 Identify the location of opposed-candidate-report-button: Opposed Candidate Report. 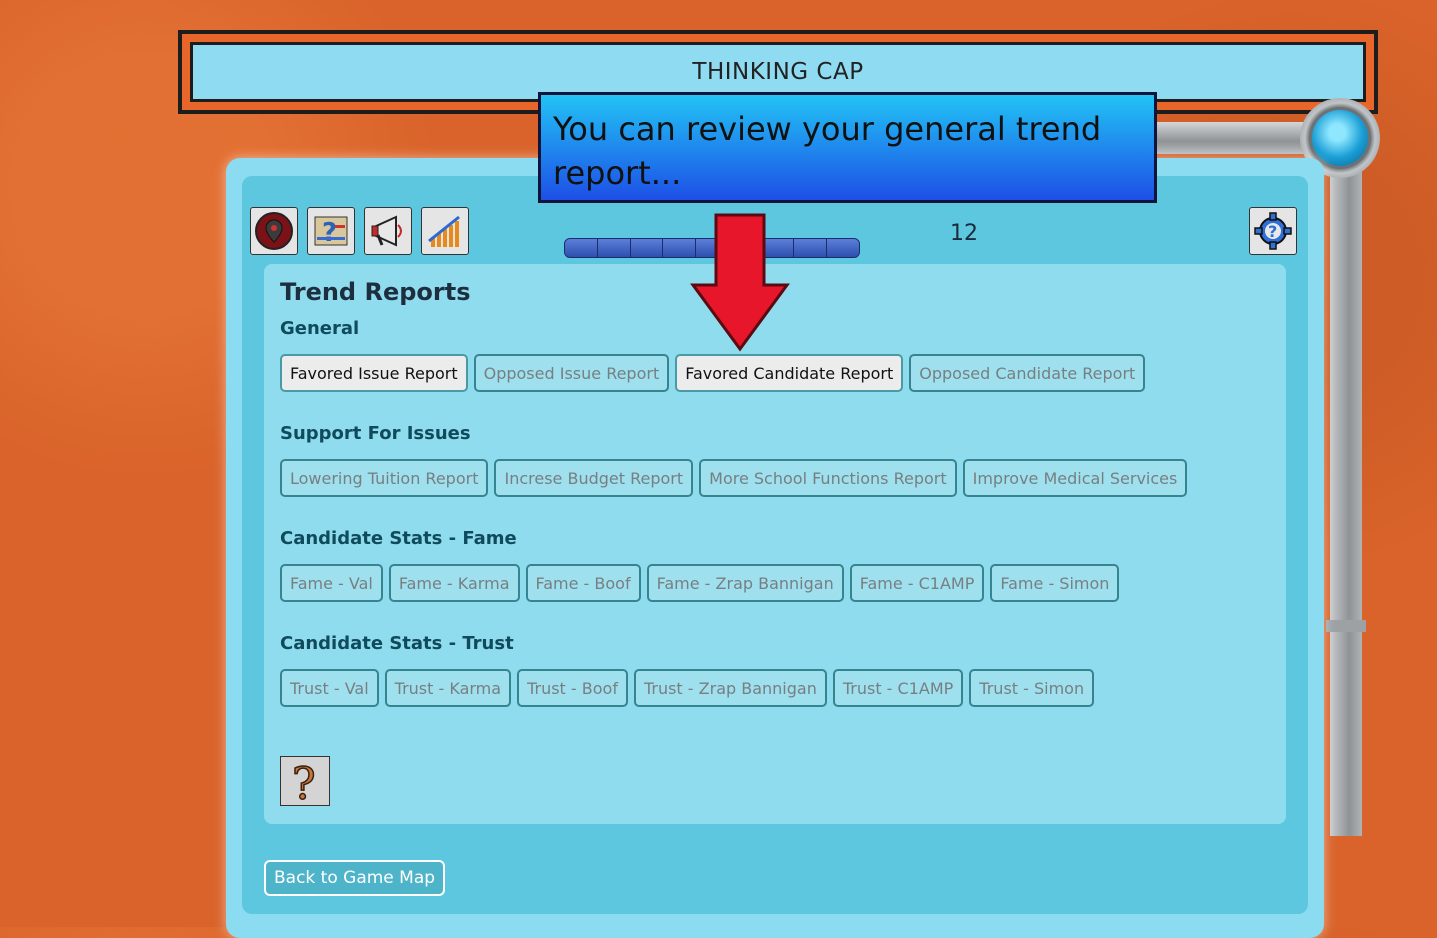
(1027, 373).